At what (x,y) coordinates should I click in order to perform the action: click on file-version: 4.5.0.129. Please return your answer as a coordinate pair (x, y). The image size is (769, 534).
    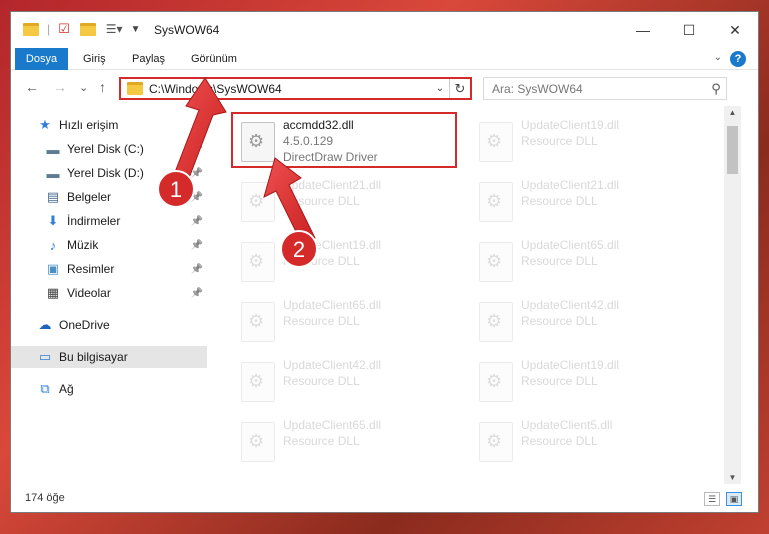
    Looking at the image, I should click on (308, 141).